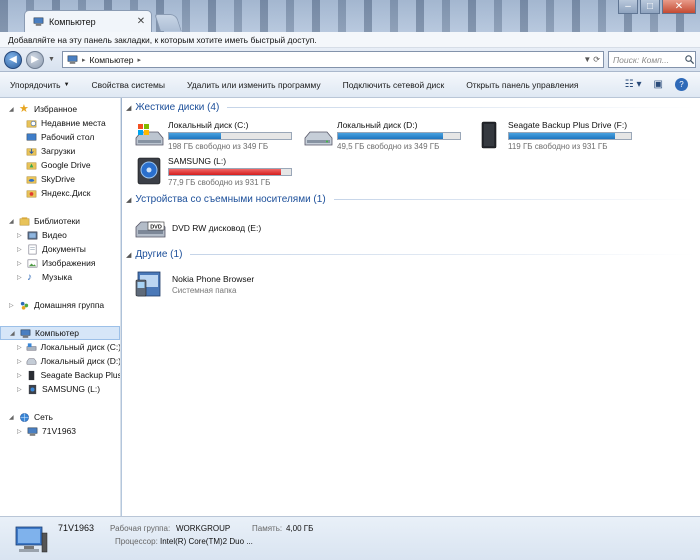 This screenshot has height=560, width=700. Describe the element at coordinates (80, 361) in the screenshot. I see `sidebar-item-label: Локальный диск (D:)` at that location.